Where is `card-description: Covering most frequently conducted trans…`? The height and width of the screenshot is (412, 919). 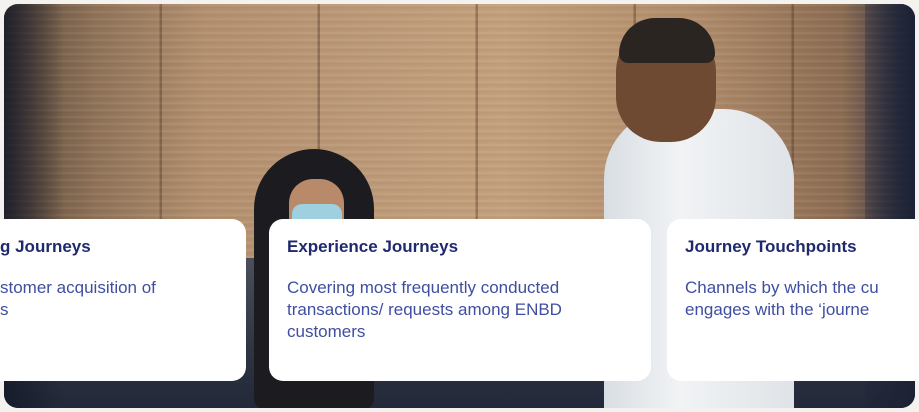
card-description: Covering most frequently conducted trans… is located at coordinates (424, 309).